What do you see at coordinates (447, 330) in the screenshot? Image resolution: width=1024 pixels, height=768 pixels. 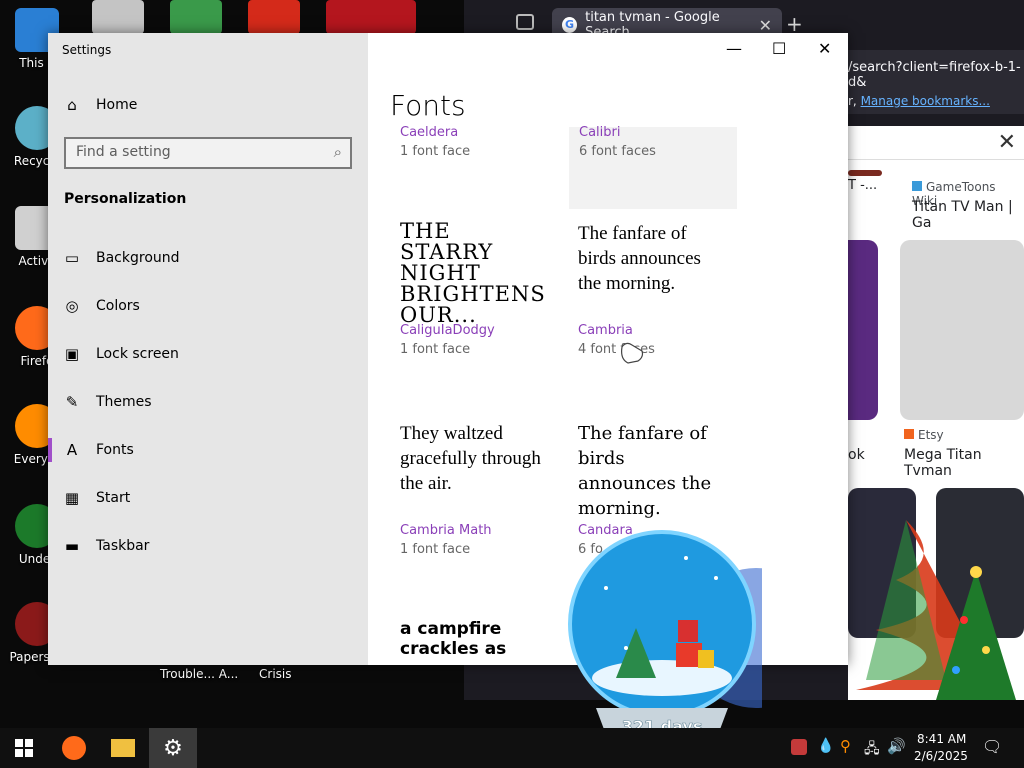 I see `font-name: CaliguIaDodgy` at bounding box center [447, 330].